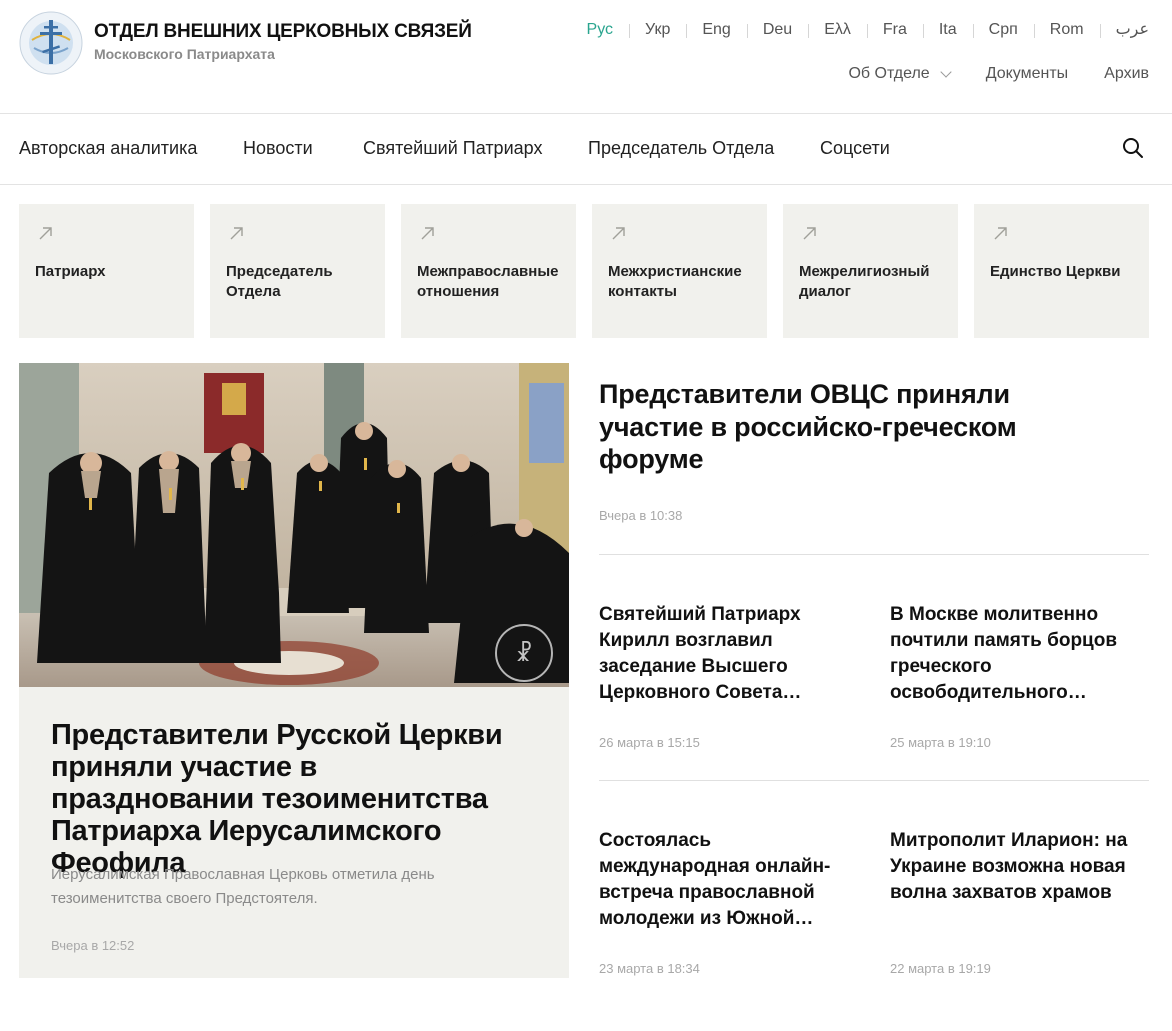  Describe the element at coordinates (657, 30) in the screenshot. I see `lang-uk: Укр` at that location.